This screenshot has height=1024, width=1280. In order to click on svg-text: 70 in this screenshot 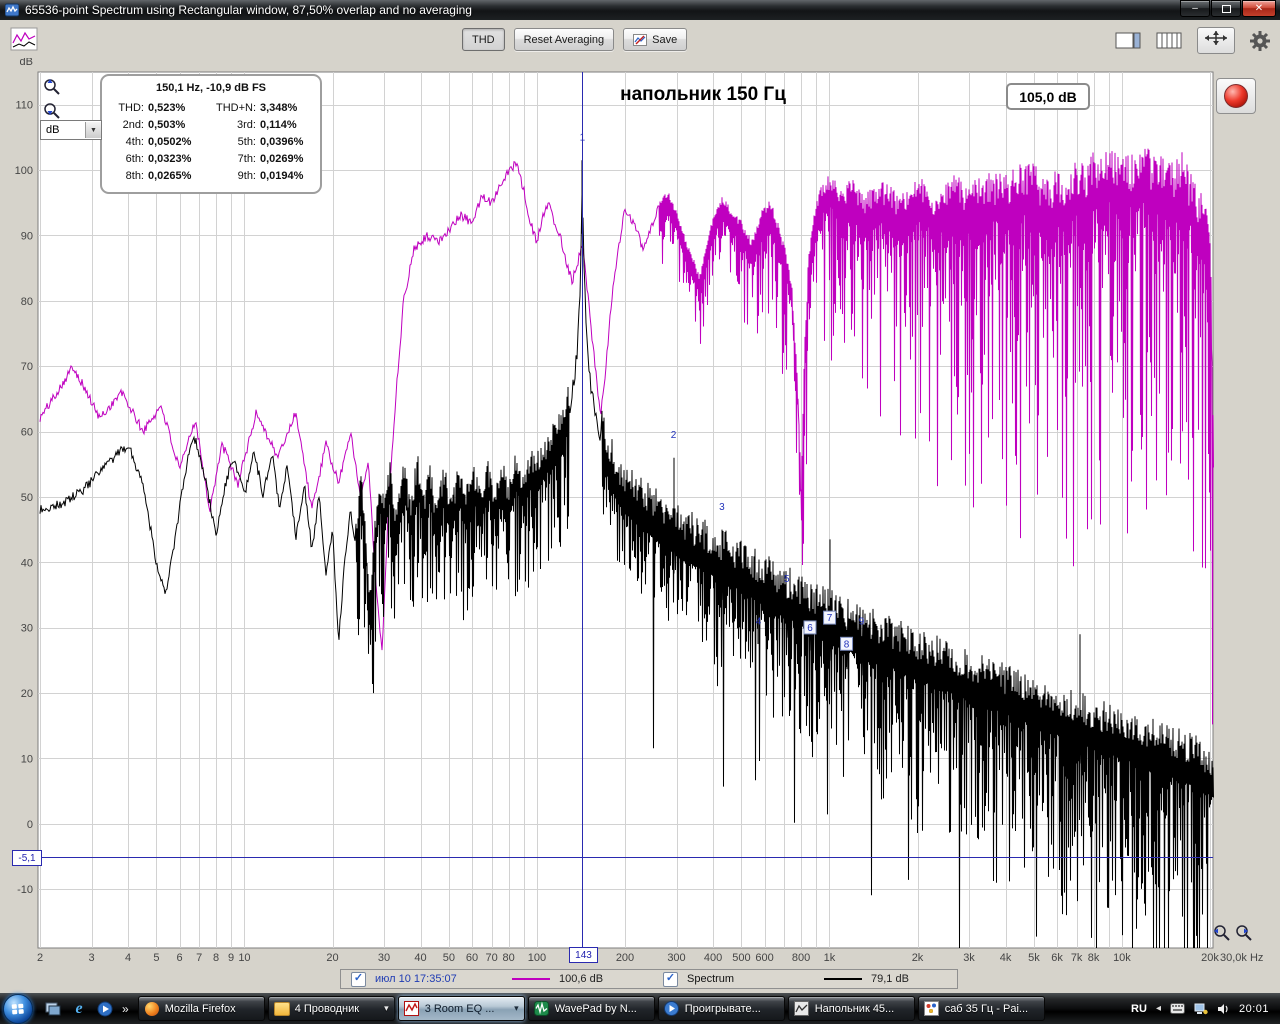, I will do `click(492, 958)`.